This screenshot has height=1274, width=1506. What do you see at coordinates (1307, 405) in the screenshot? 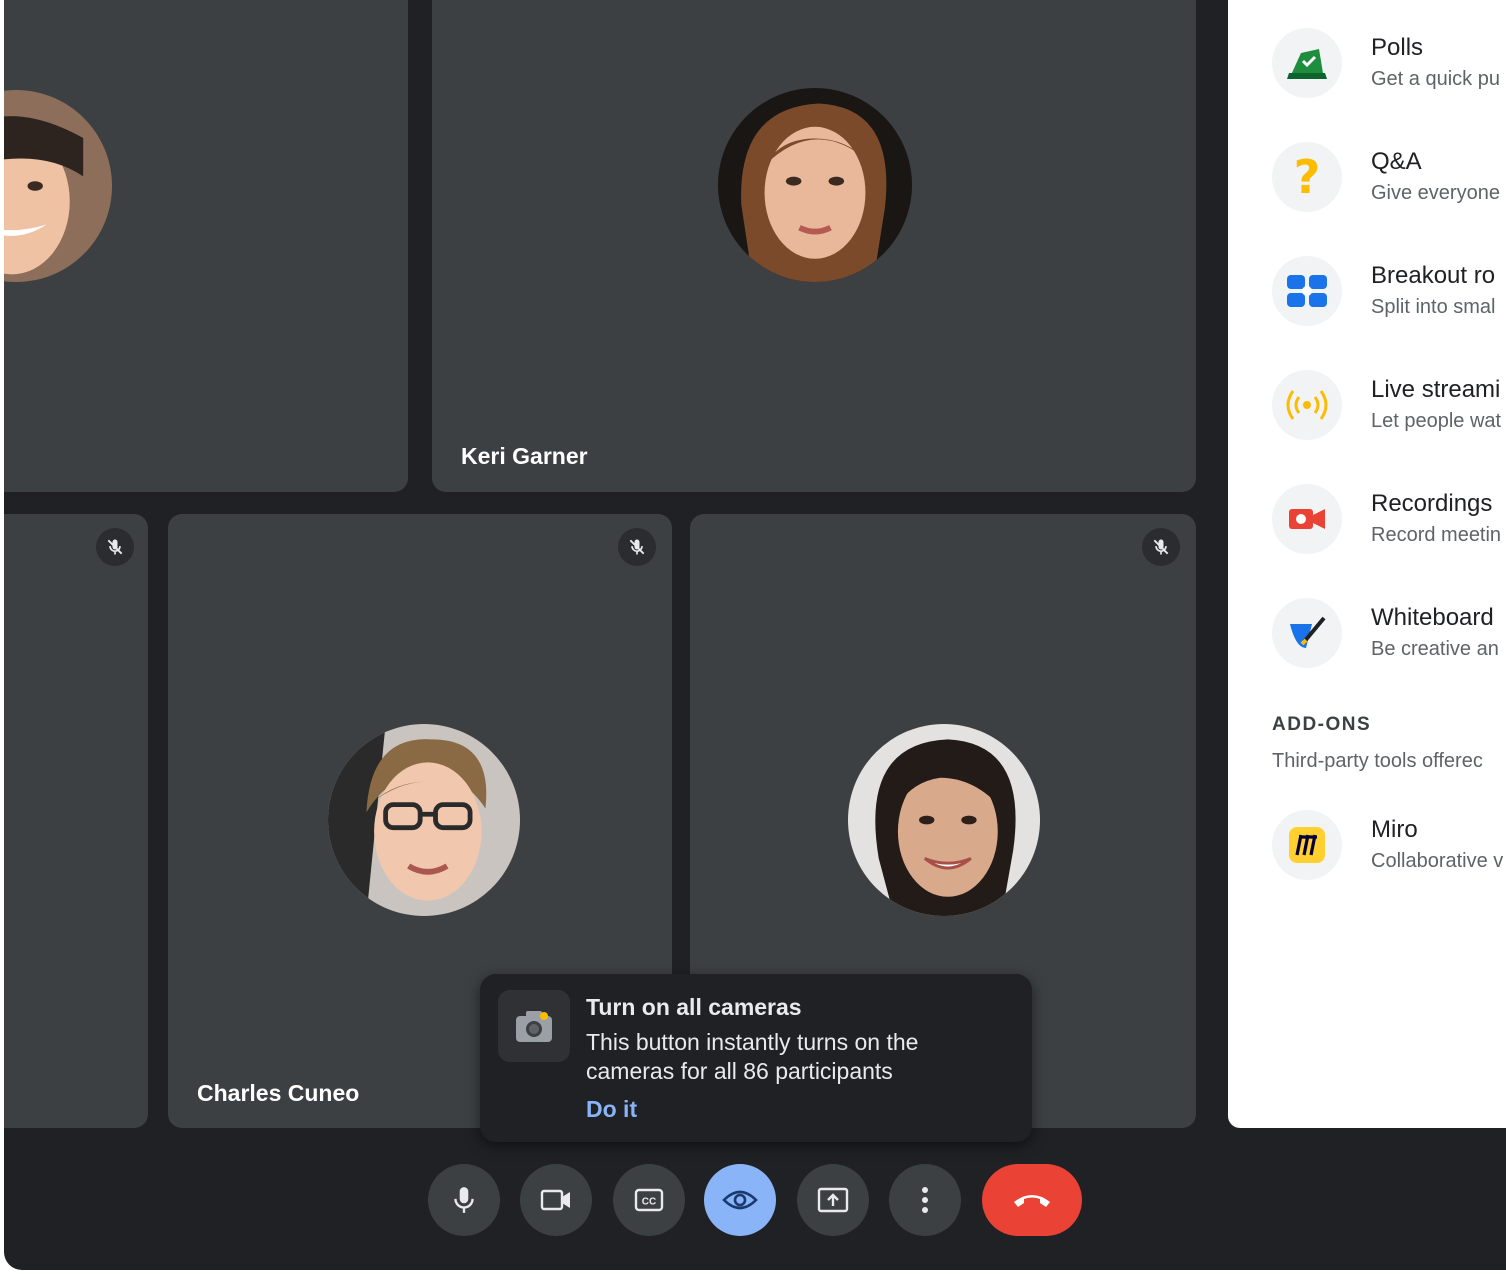
I see `live-stream-icon` at bounding box center [1307, 405].